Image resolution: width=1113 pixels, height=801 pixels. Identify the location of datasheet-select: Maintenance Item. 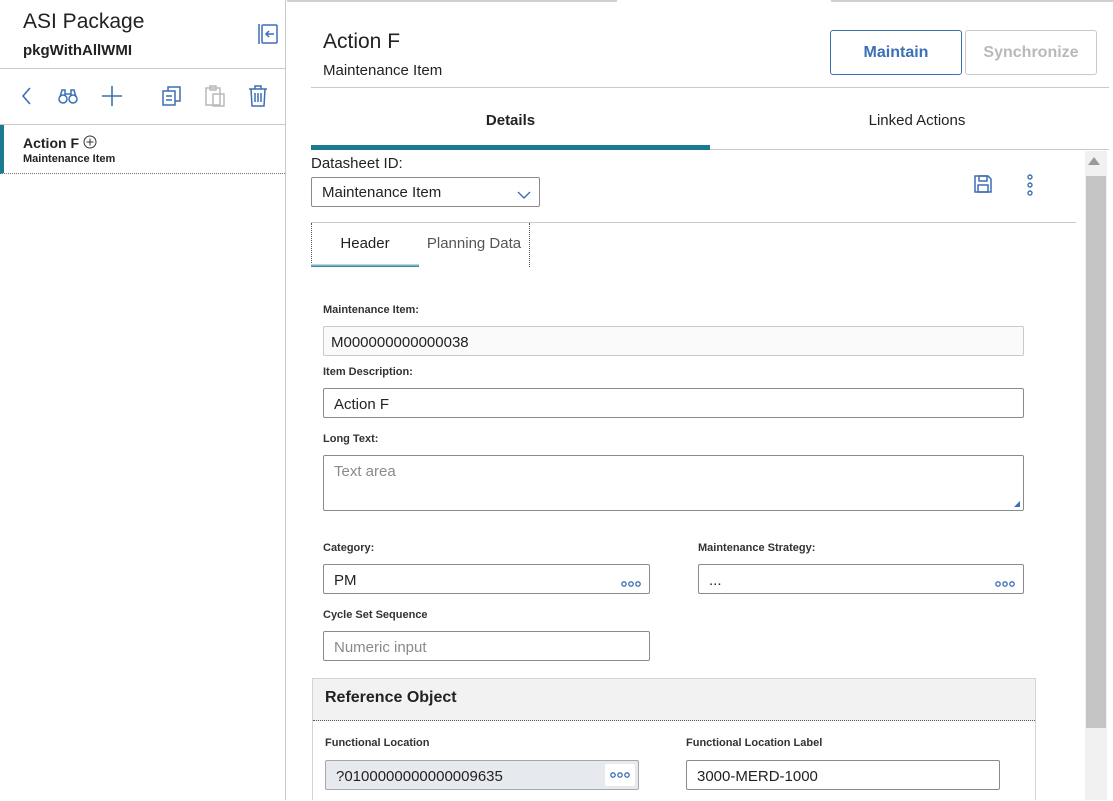
(425, 192).